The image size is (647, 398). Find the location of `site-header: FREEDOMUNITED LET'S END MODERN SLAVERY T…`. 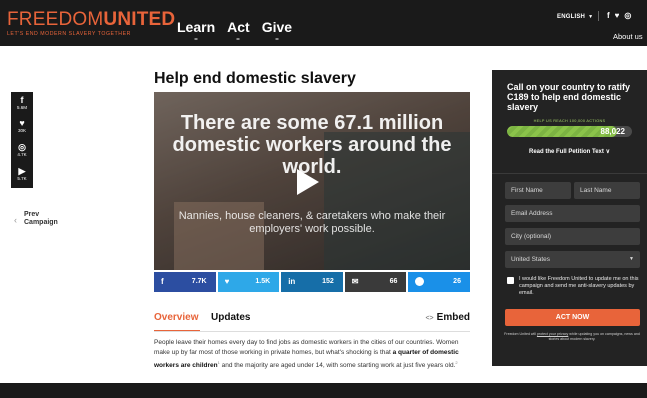

site-header: FREEDOMUNITED LET'S END MODERN SLAVERY T… is located at coordinates (323, 23).